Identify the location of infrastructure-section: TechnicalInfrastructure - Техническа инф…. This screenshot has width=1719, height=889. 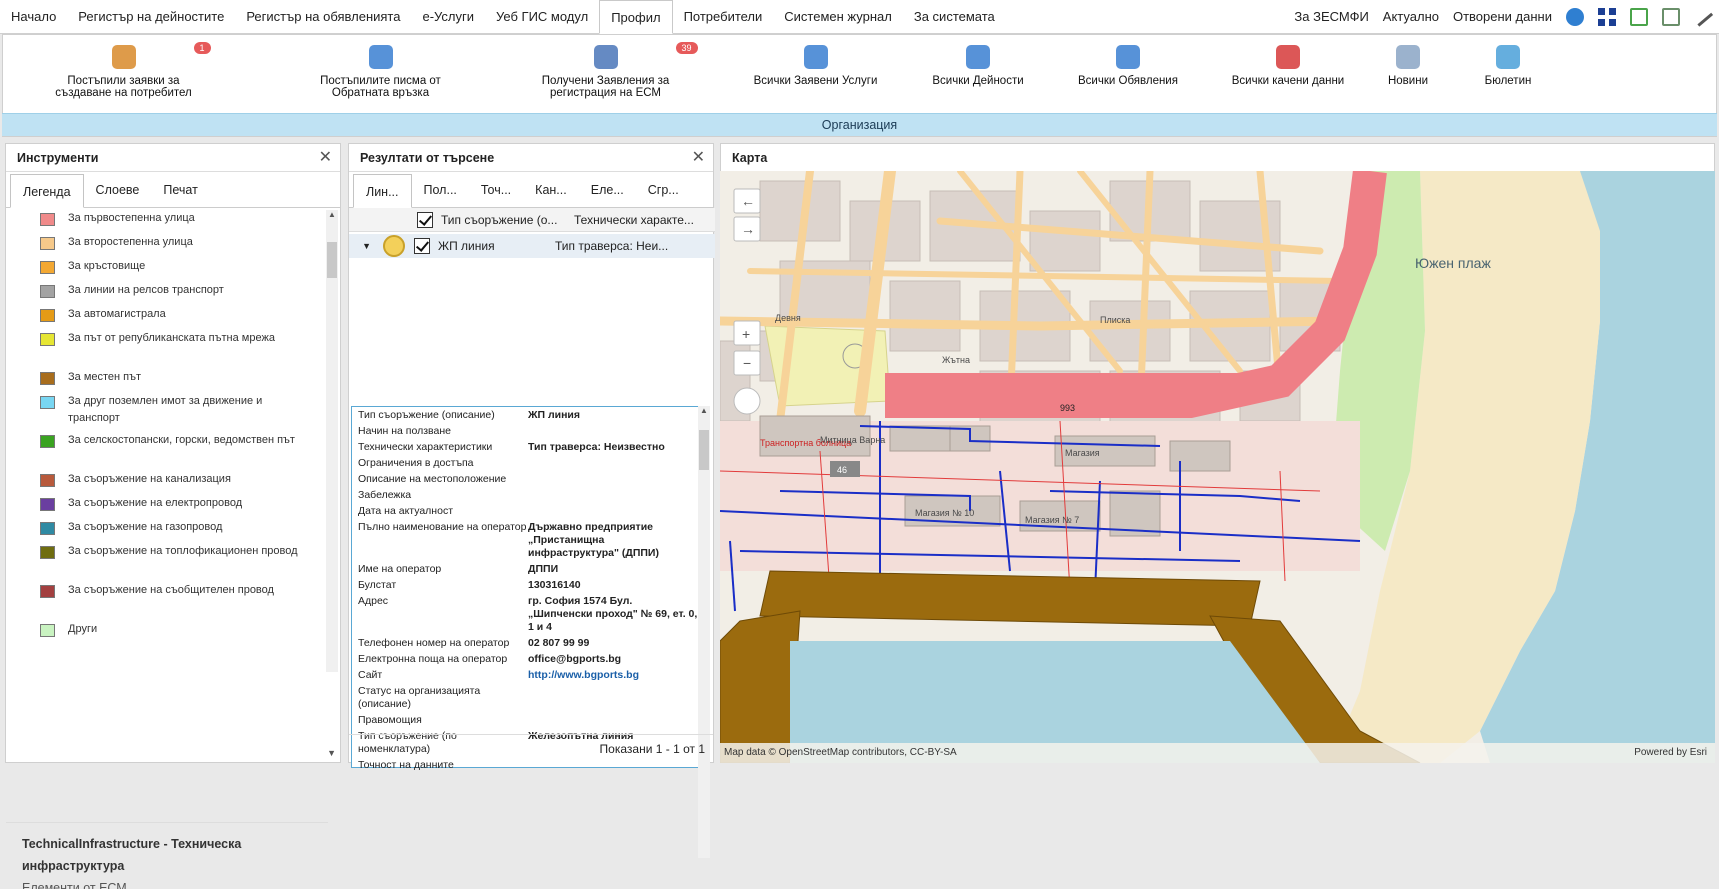
(167, 855).